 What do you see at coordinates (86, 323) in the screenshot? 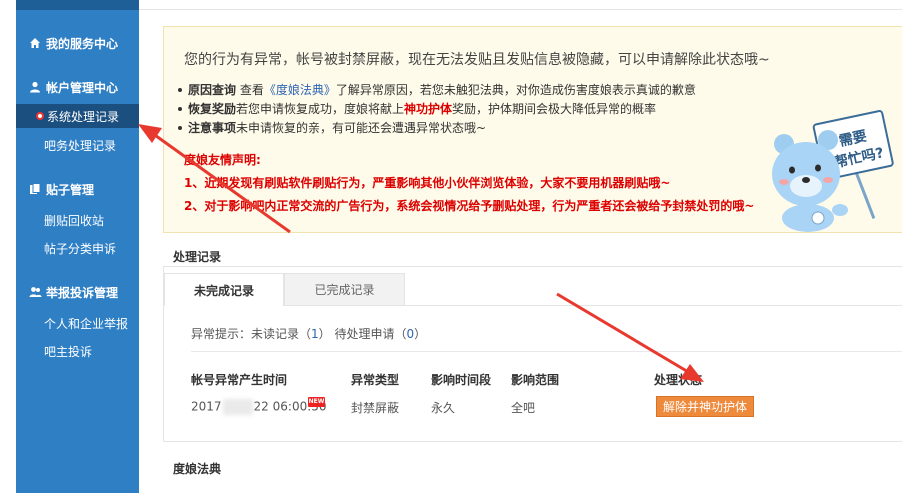
I see `sidebar-item-label: 个人和企业举报` at bounding box center [86, 323].